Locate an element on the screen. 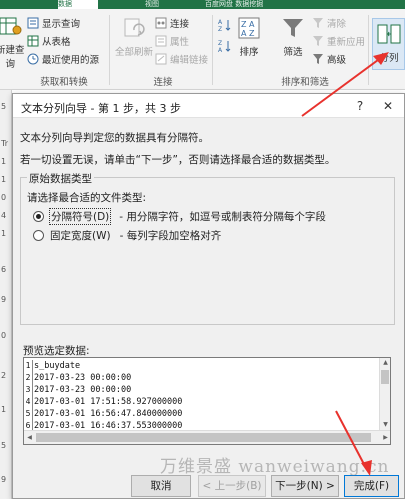  preview-row-number: 5 is located at coordinates (28, 413).